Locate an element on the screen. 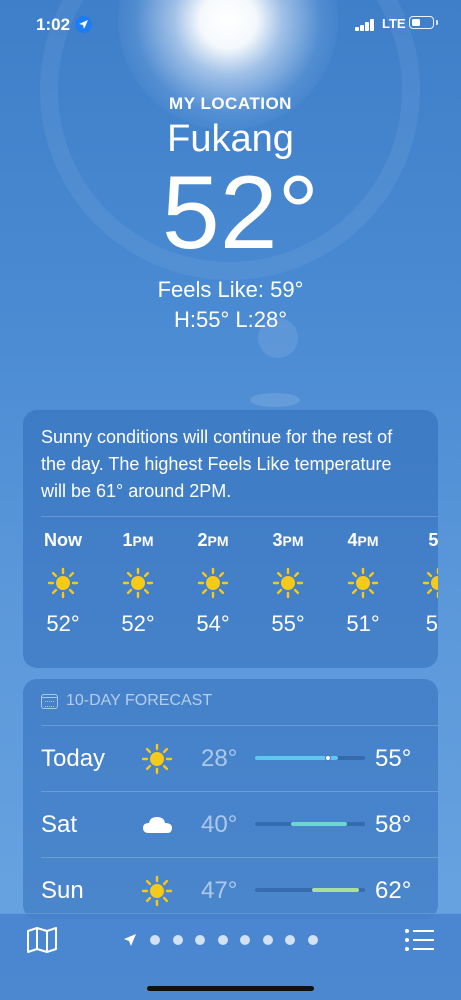 The width and height of the screenshot is (461, 1000). hour-item: 5P 51 is located at coordinates (423, 583).